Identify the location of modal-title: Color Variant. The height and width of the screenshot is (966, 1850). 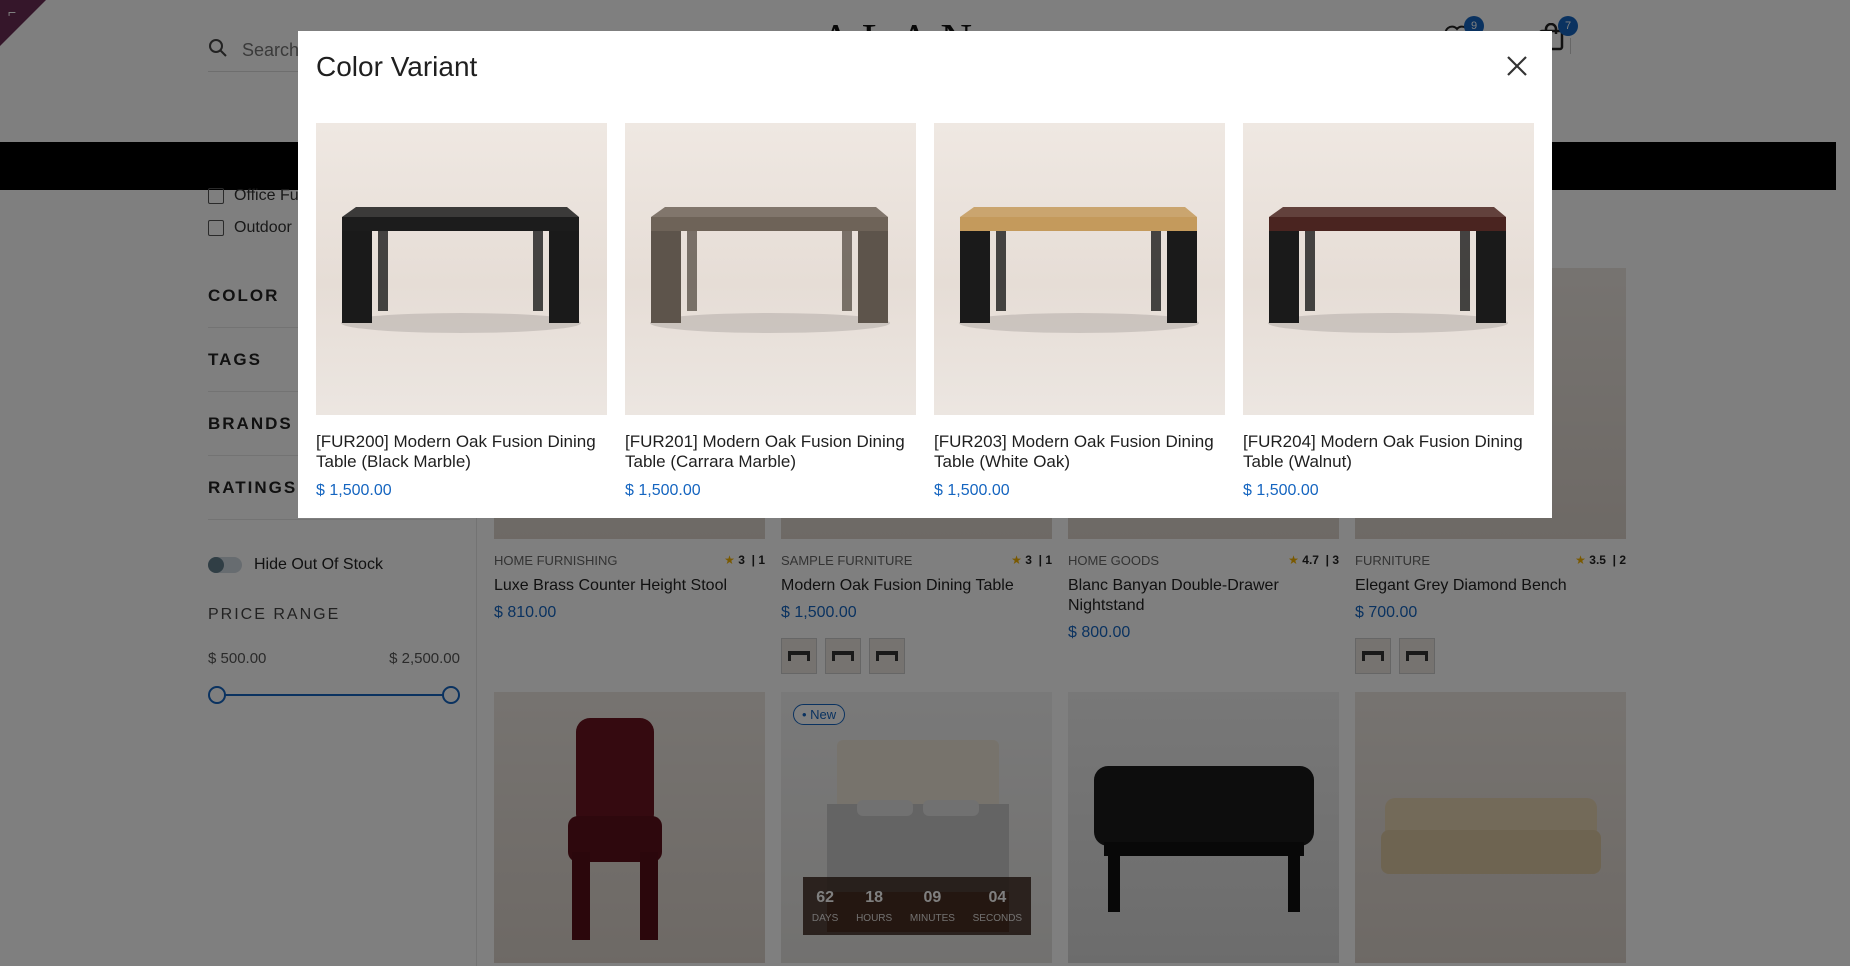
(397, 66).